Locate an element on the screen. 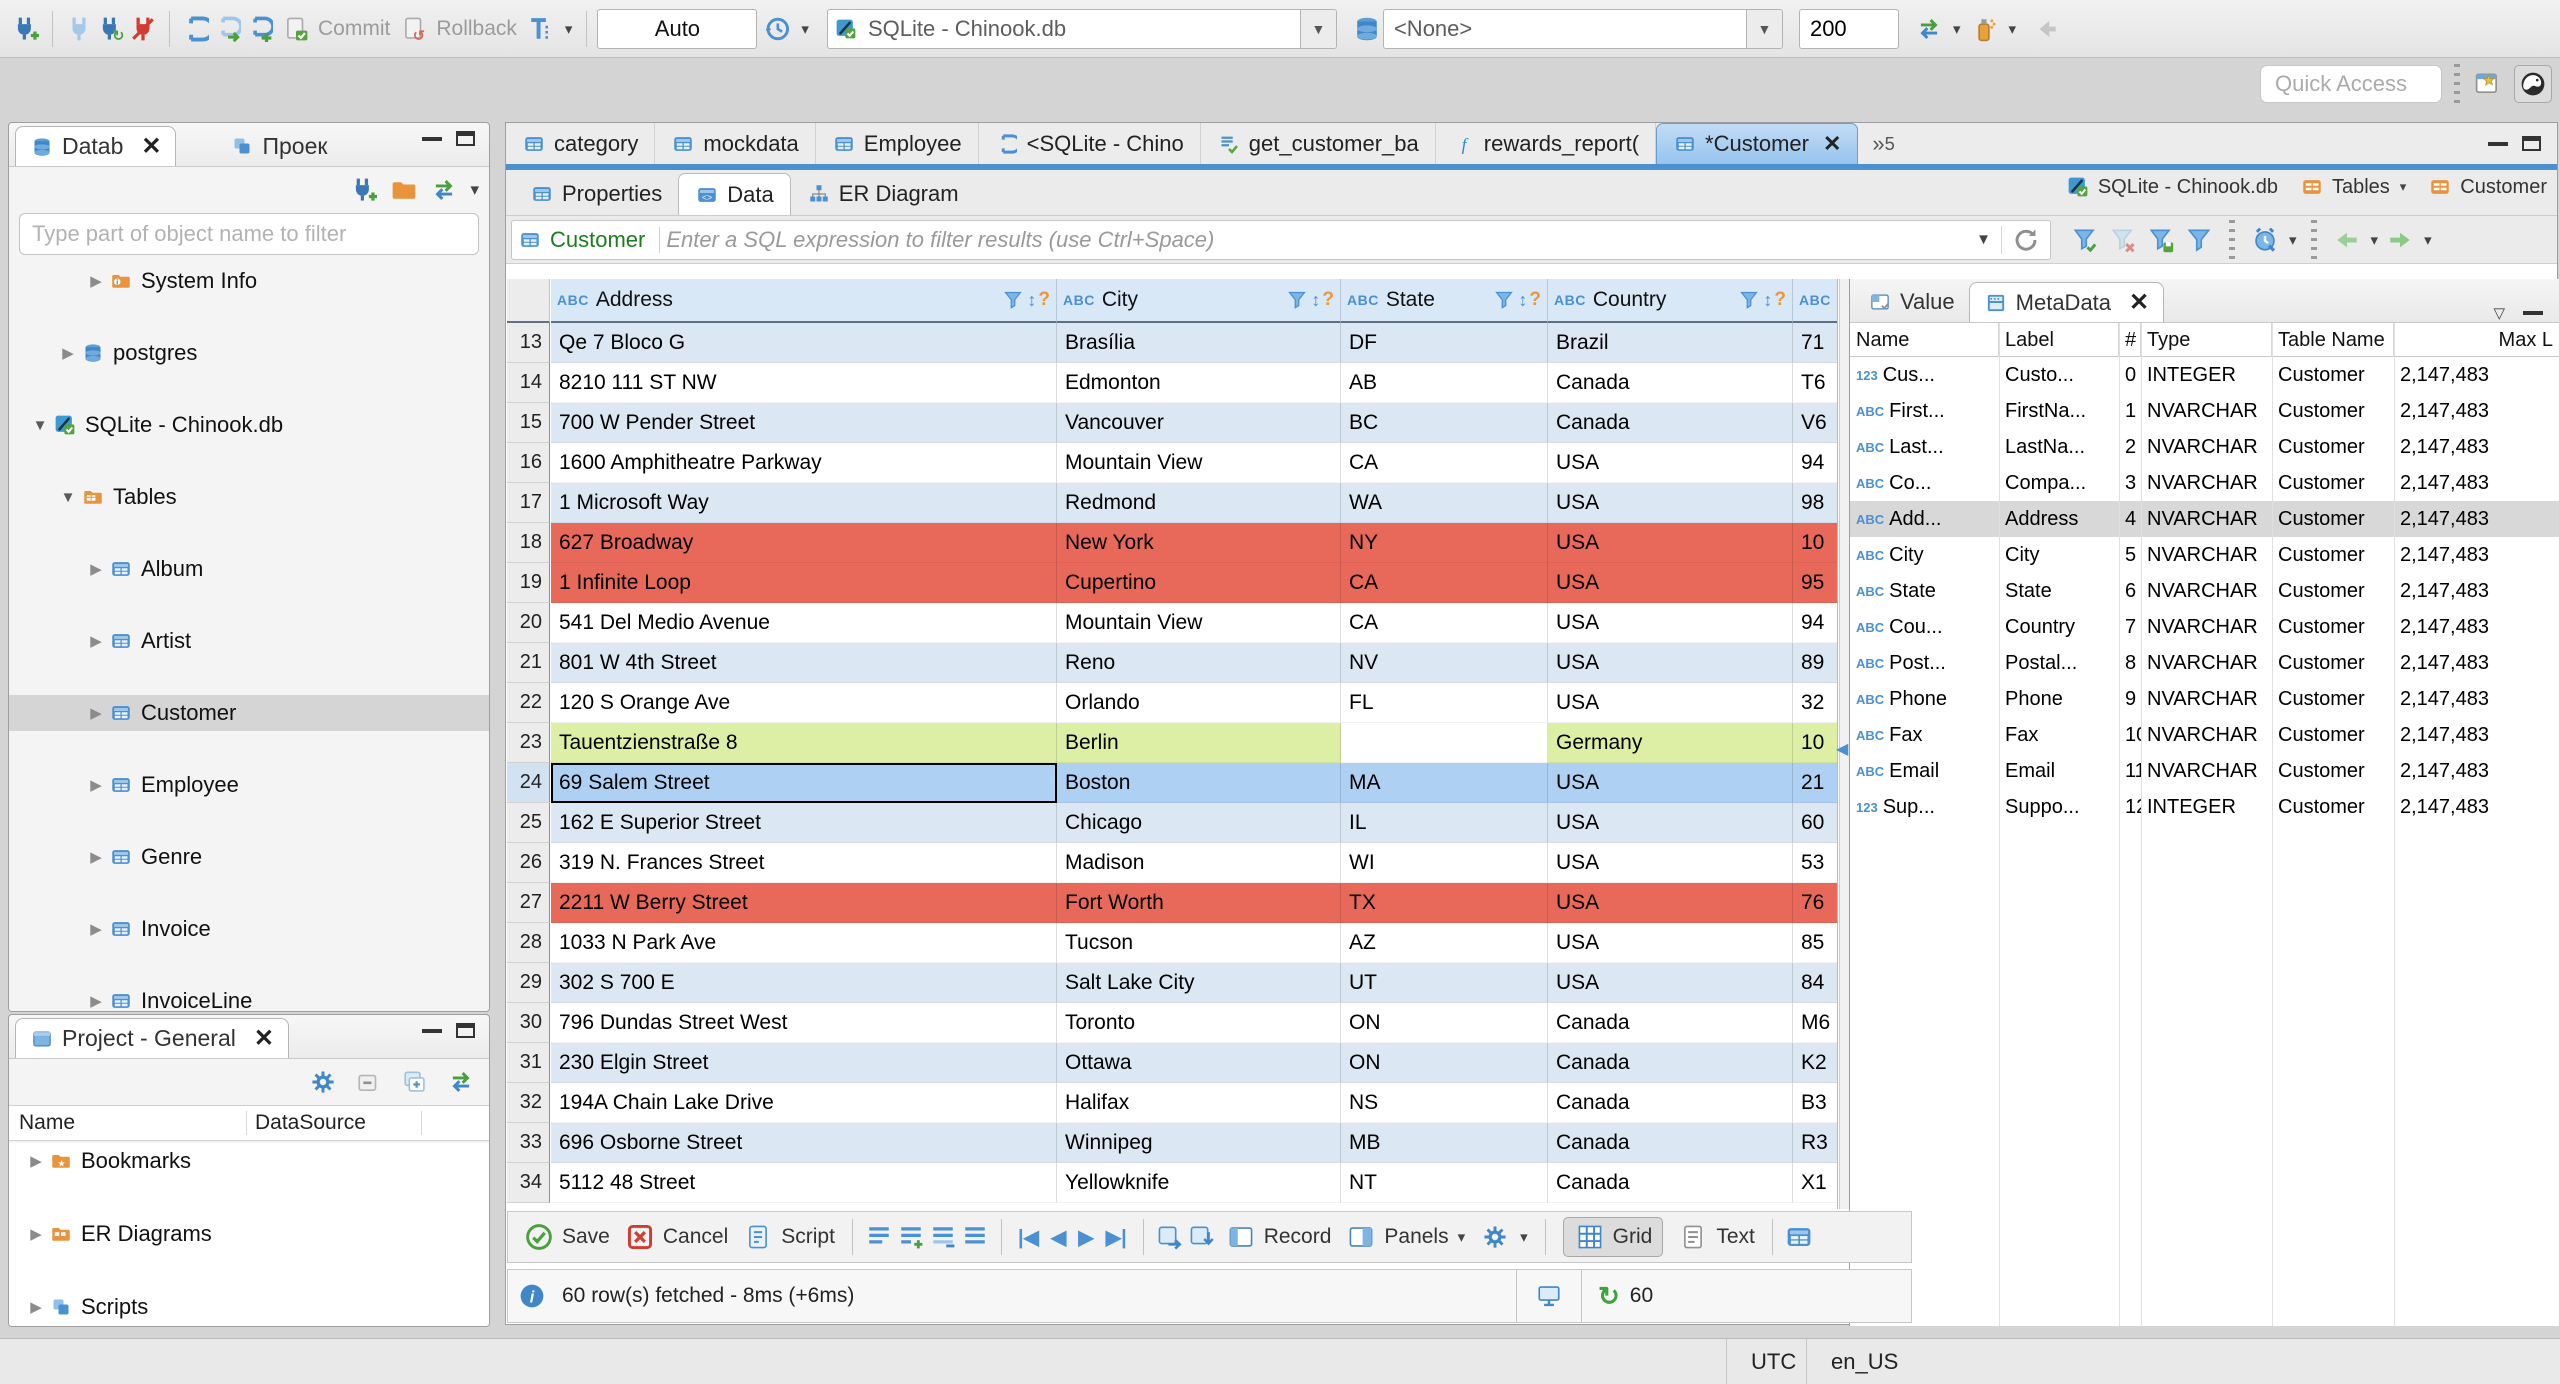  grid-cell: FL is located at coordinates (1444, 703).